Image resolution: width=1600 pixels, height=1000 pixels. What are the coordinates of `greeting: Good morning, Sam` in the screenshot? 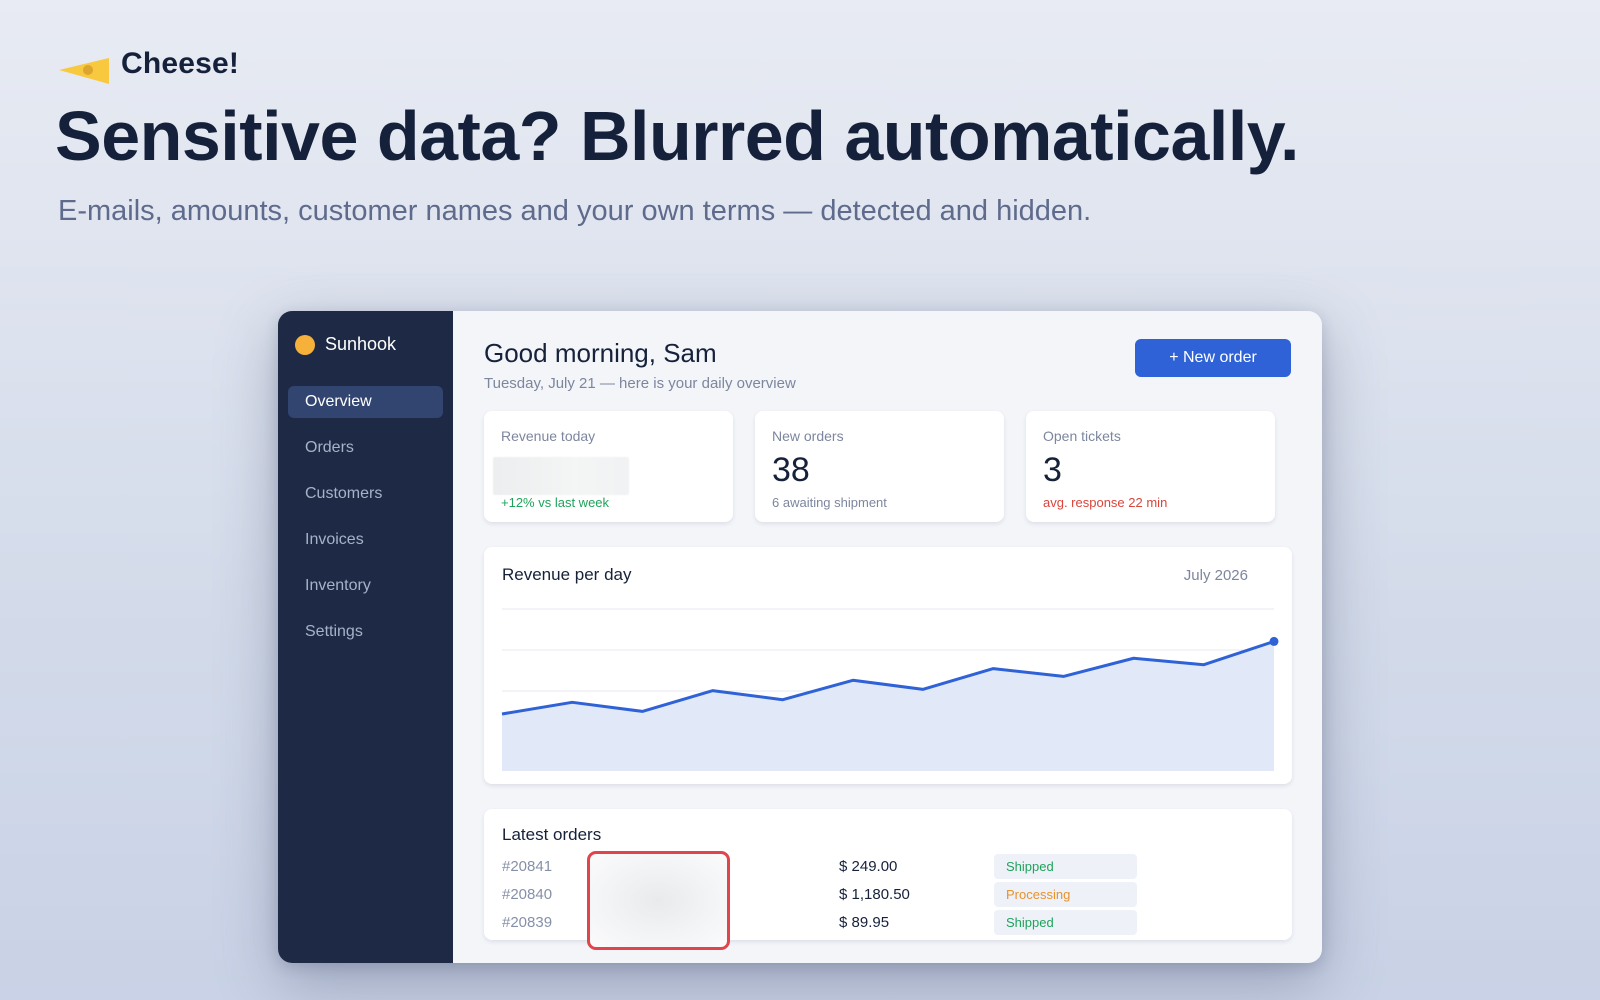 It's located at (600, 353).